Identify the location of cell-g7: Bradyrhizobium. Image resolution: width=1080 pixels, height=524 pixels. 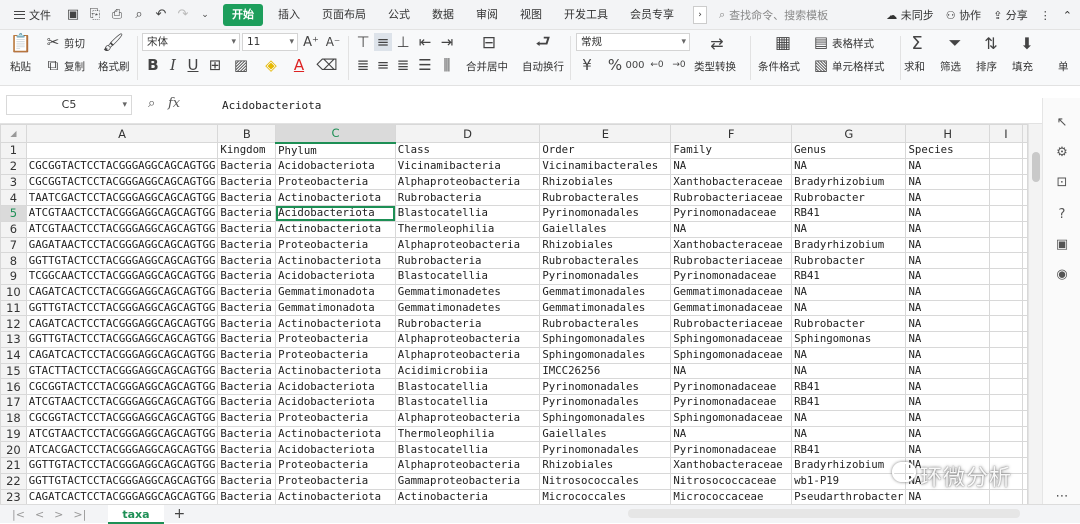
(849, 245).